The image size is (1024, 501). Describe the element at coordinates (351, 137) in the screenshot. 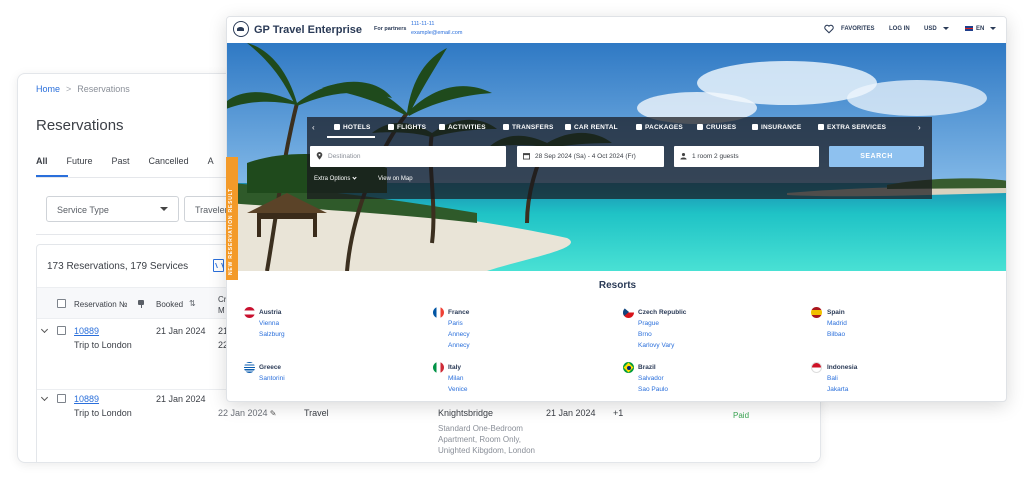

I see `active-tab-indicator` at that location.